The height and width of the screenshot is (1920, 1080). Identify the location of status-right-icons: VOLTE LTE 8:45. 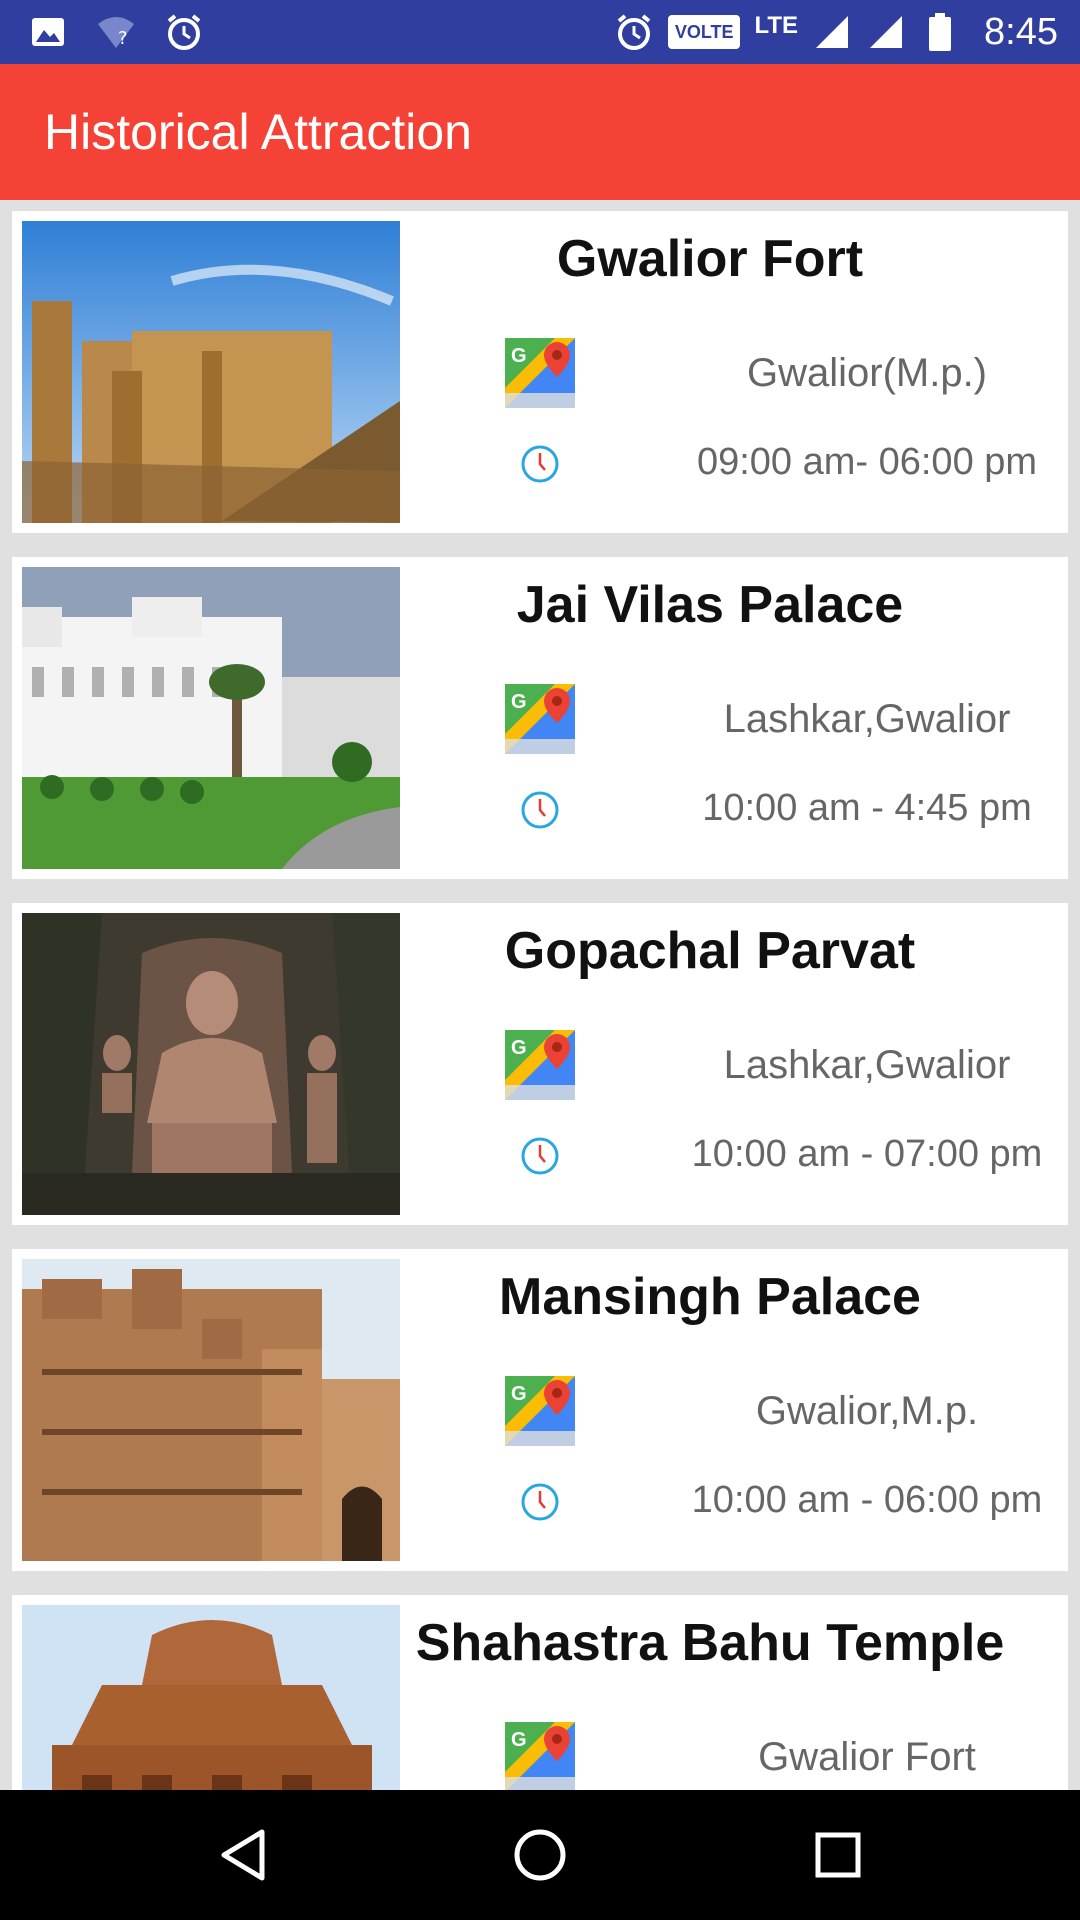
(836, 32).